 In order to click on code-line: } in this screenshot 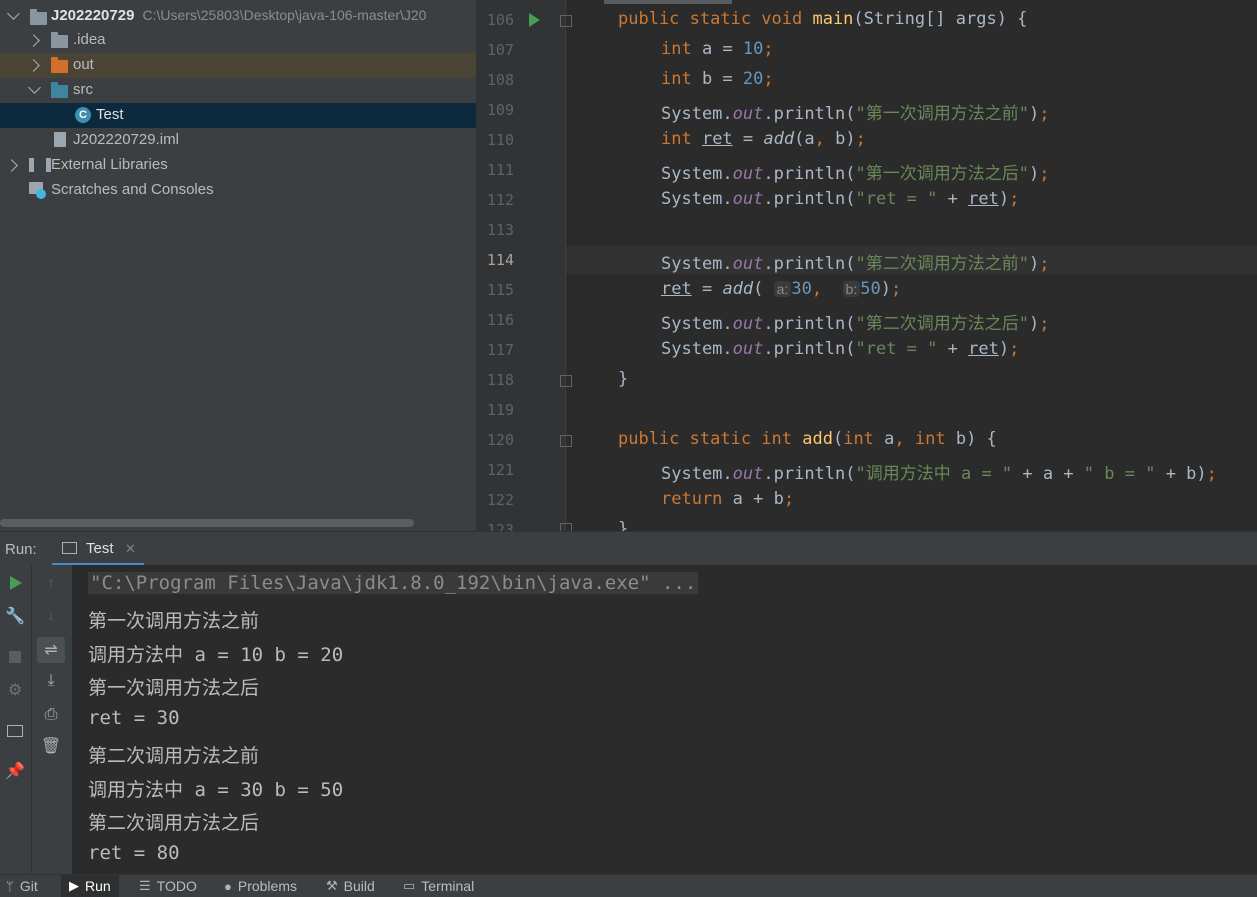, I will do `click(623, 525)`.